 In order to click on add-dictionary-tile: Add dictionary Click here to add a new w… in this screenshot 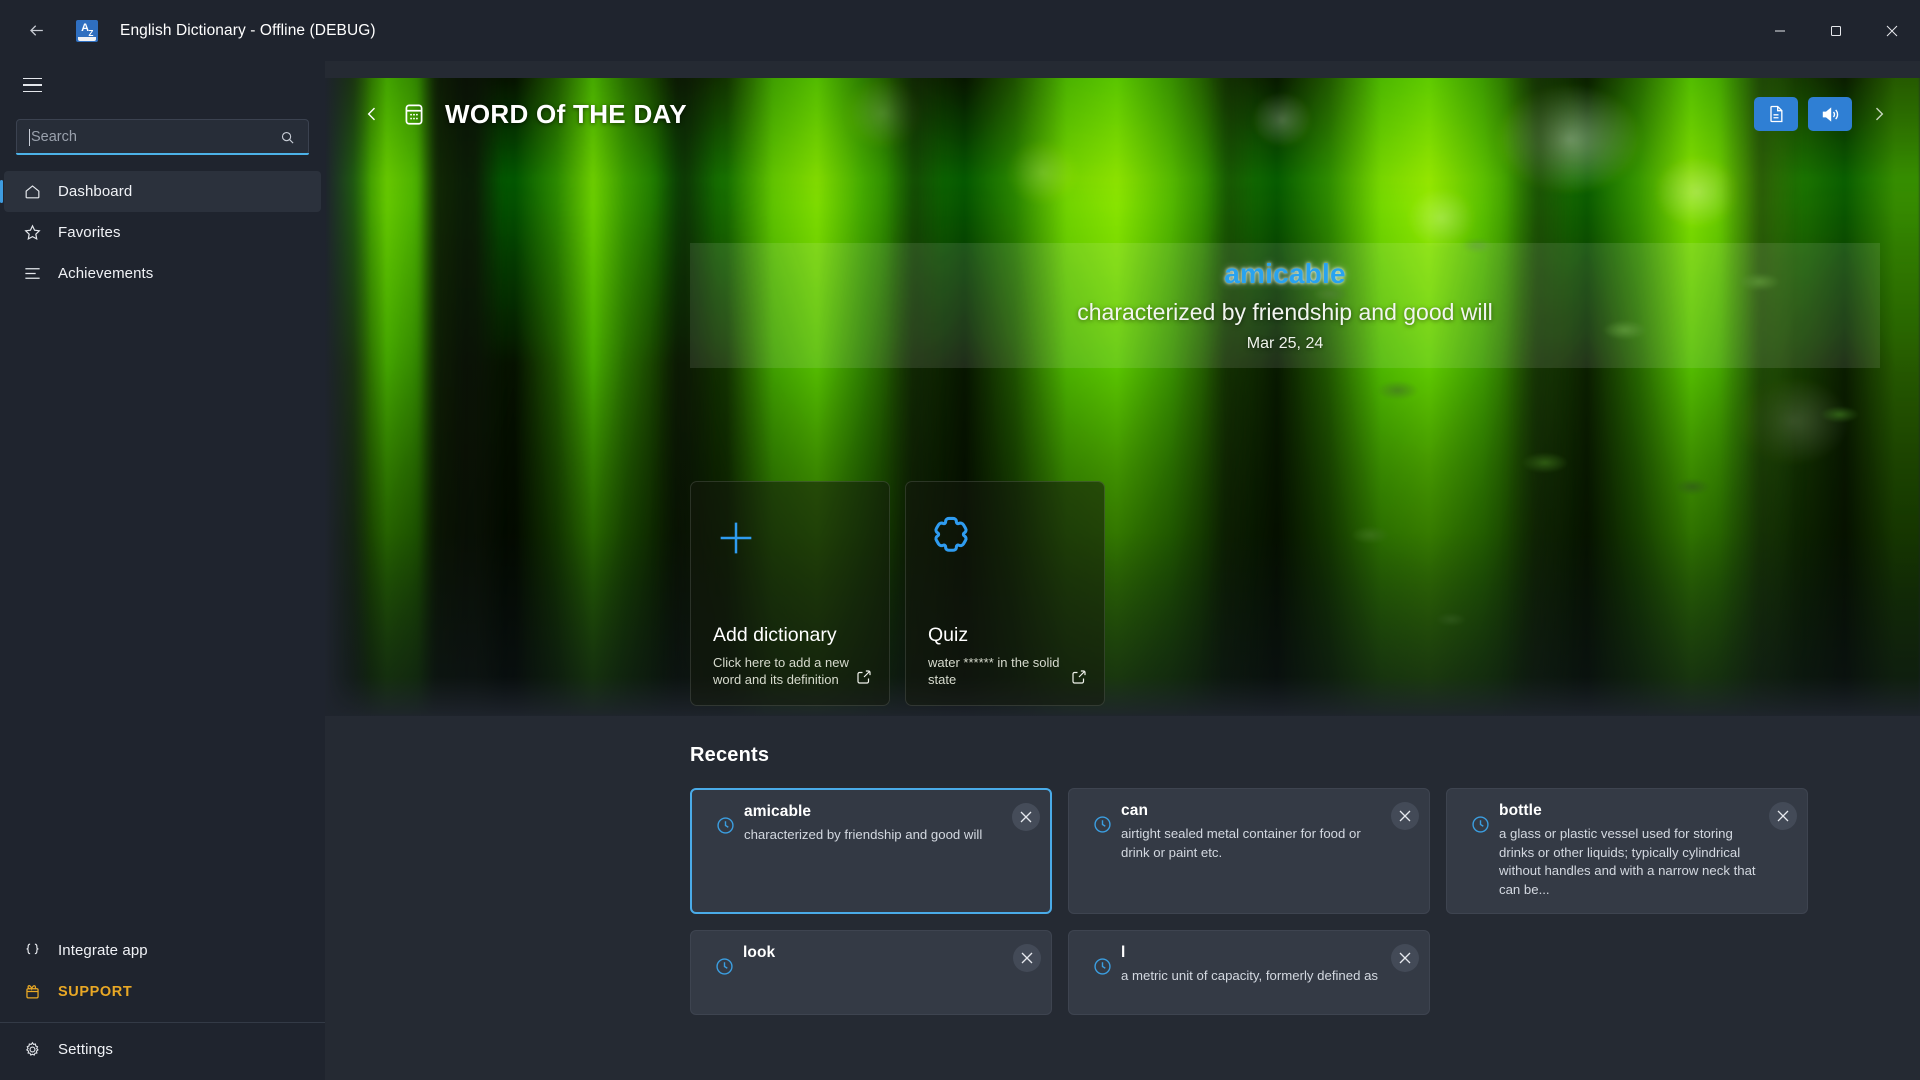, I will do `click(790, 593)`.